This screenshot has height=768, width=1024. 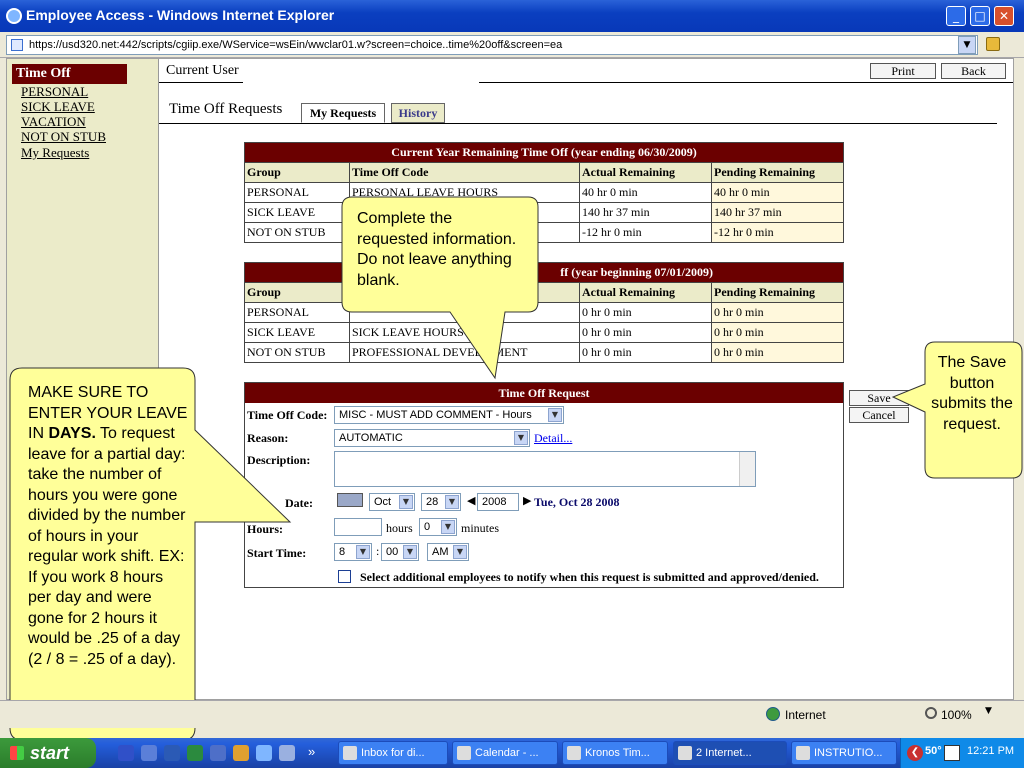 I want to click on callout-save-text: The Save button submits the request., so click(x=972, y=393).